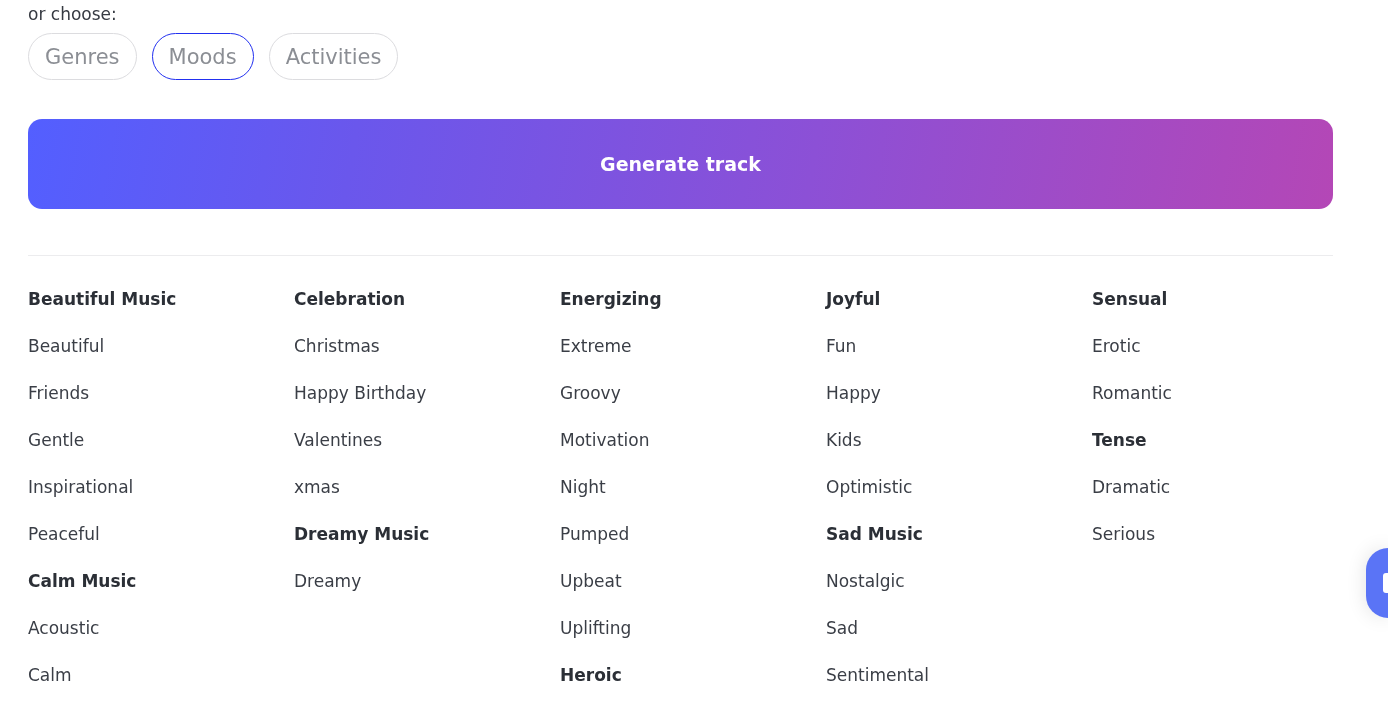  What do you see at coordinates (841, 345) in the screenshot?
I see `mood-link: Fun` at bounding box center [841, 345].